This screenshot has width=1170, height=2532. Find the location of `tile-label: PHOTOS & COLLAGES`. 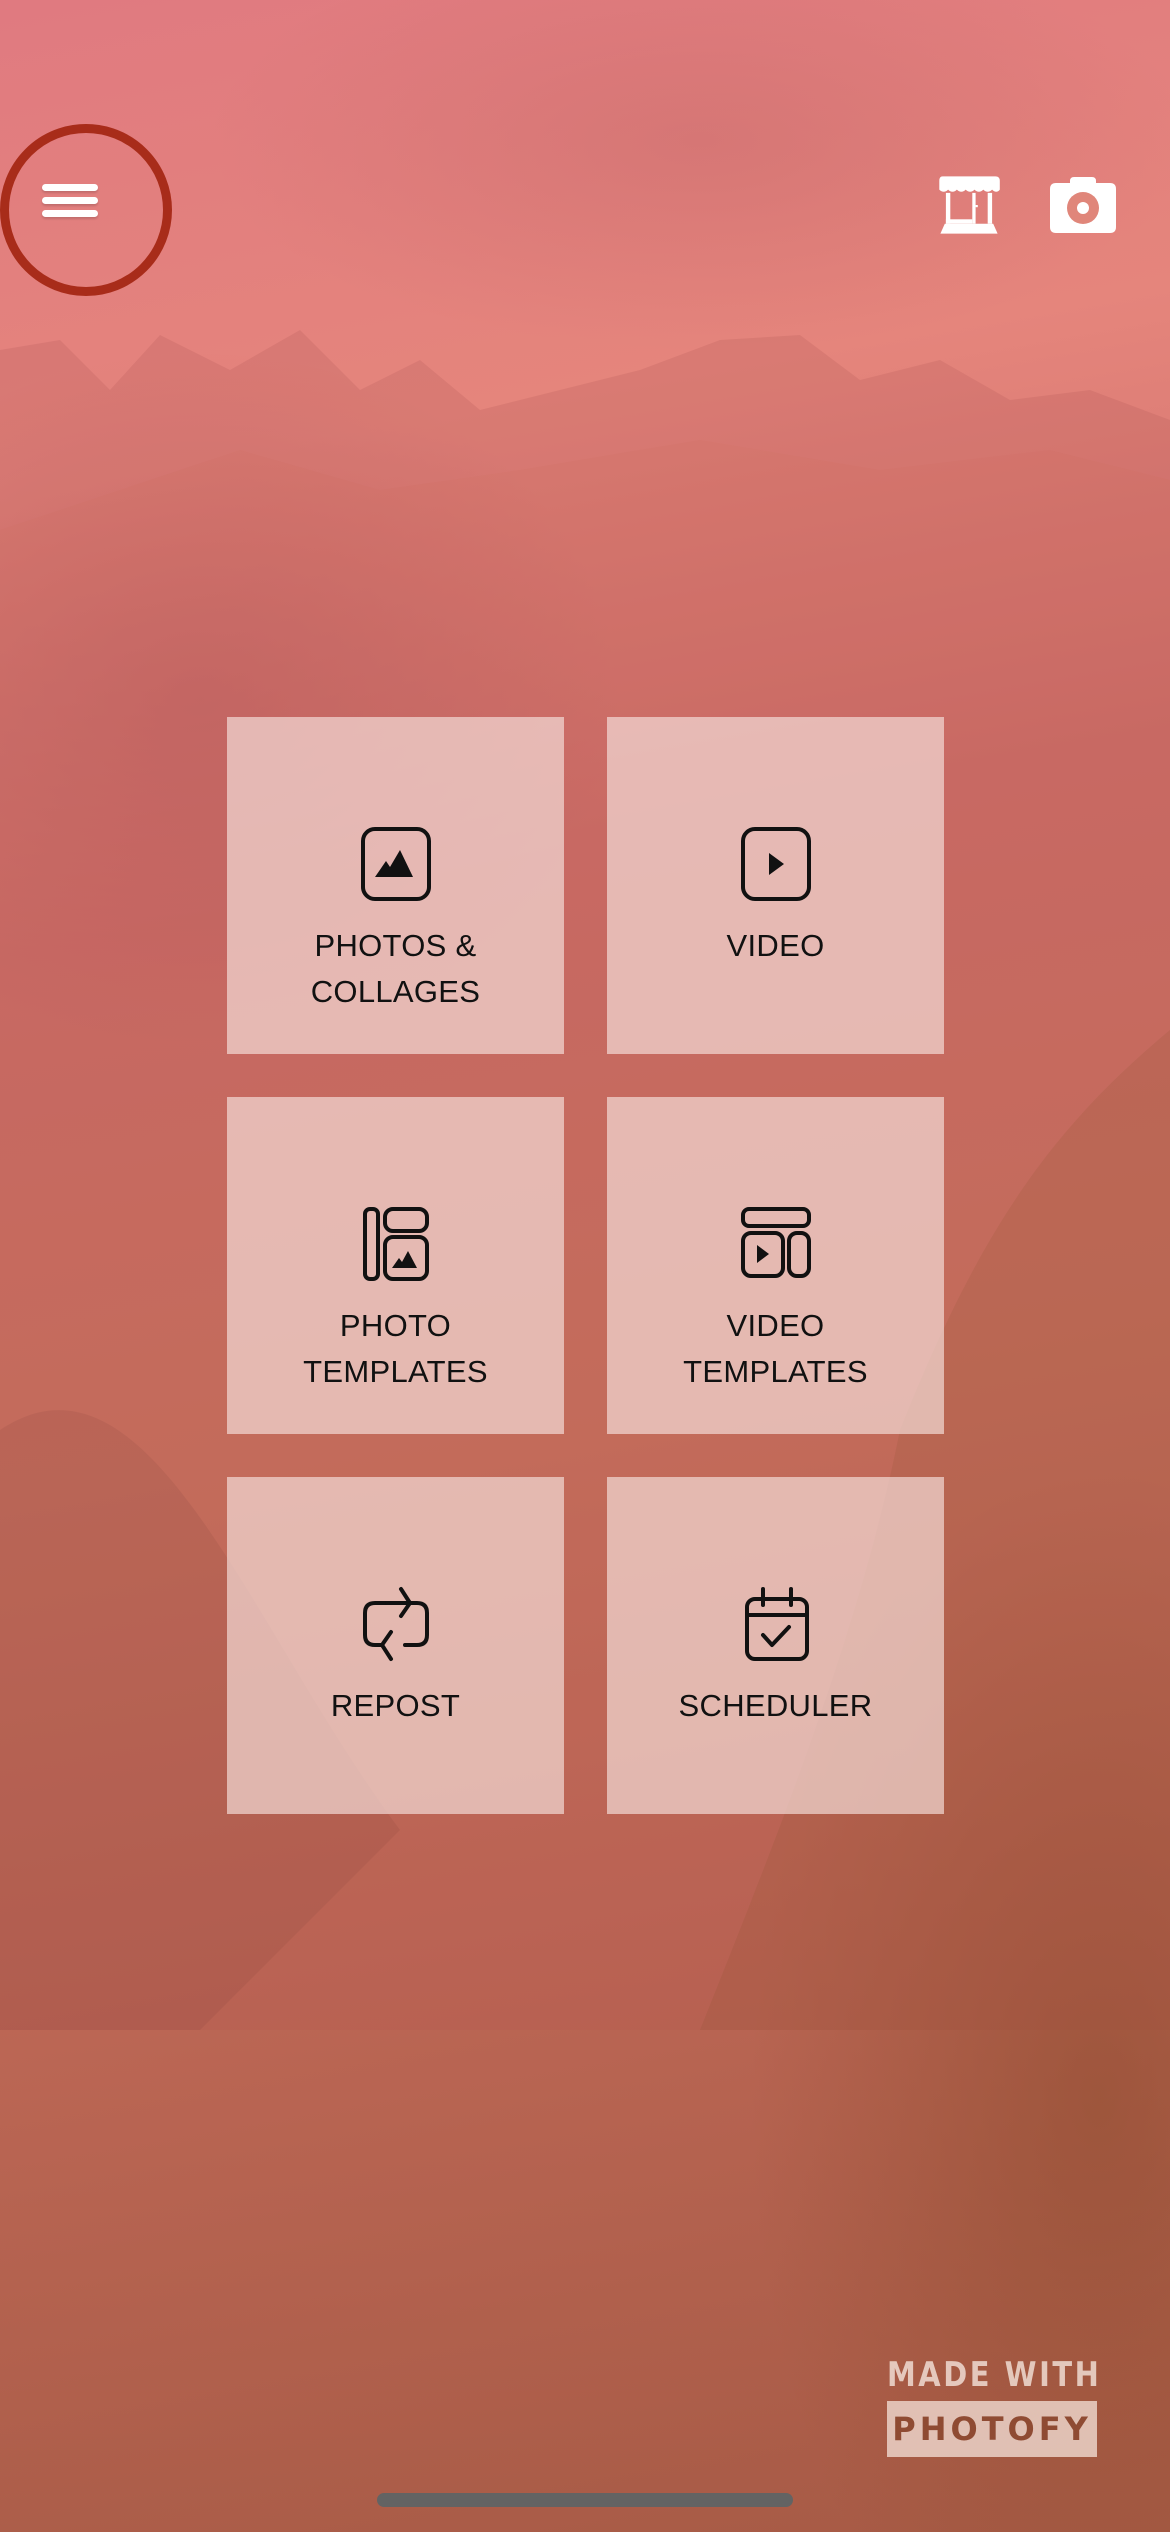

tile-label: PHOTOS & COLLAGES is located at coordinates (395, 968).